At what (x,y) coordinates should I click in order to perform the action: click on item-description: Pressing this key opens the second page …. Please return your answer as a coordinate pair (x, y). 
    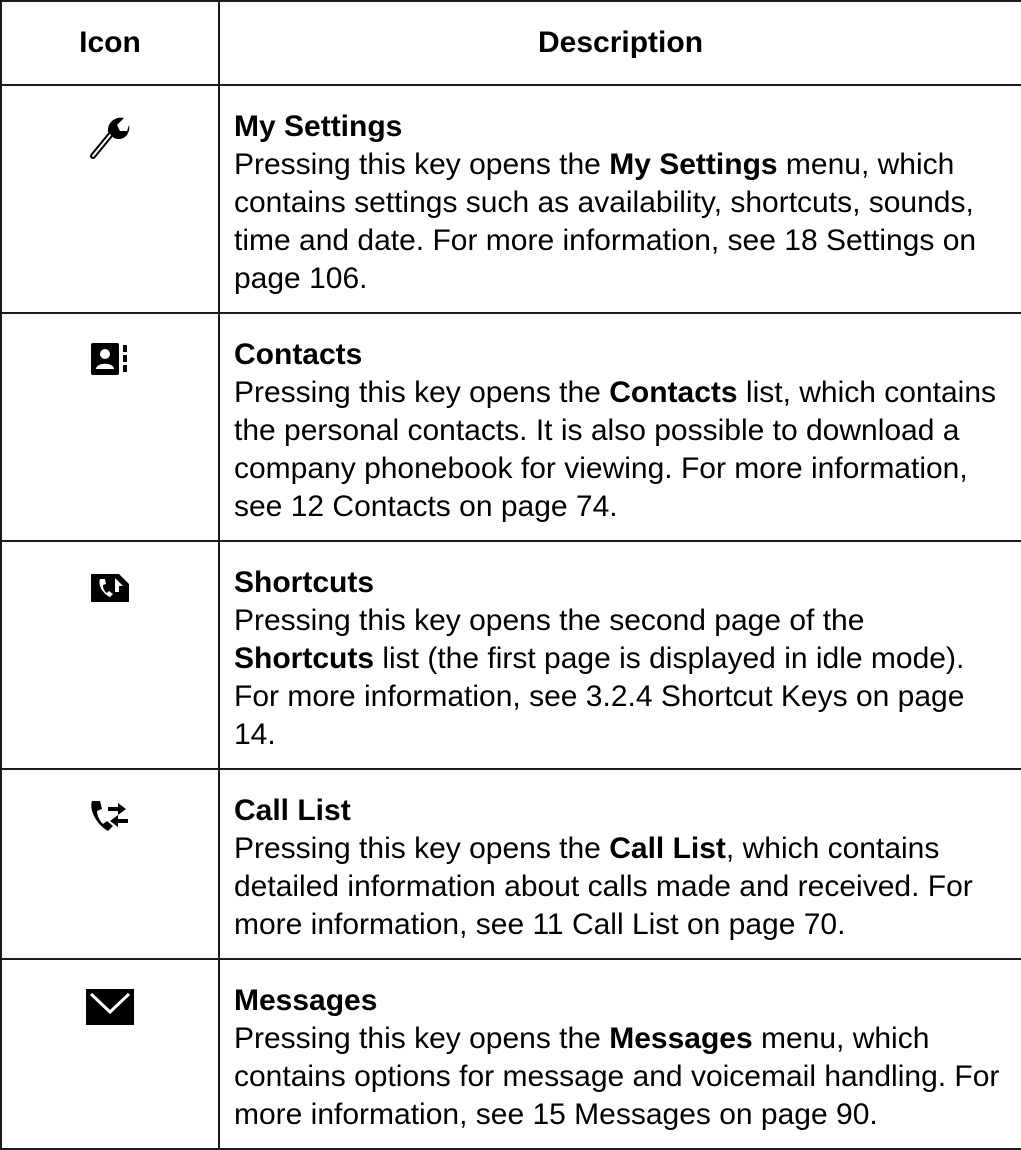
    Looking at the image, I should click on (599, 677).